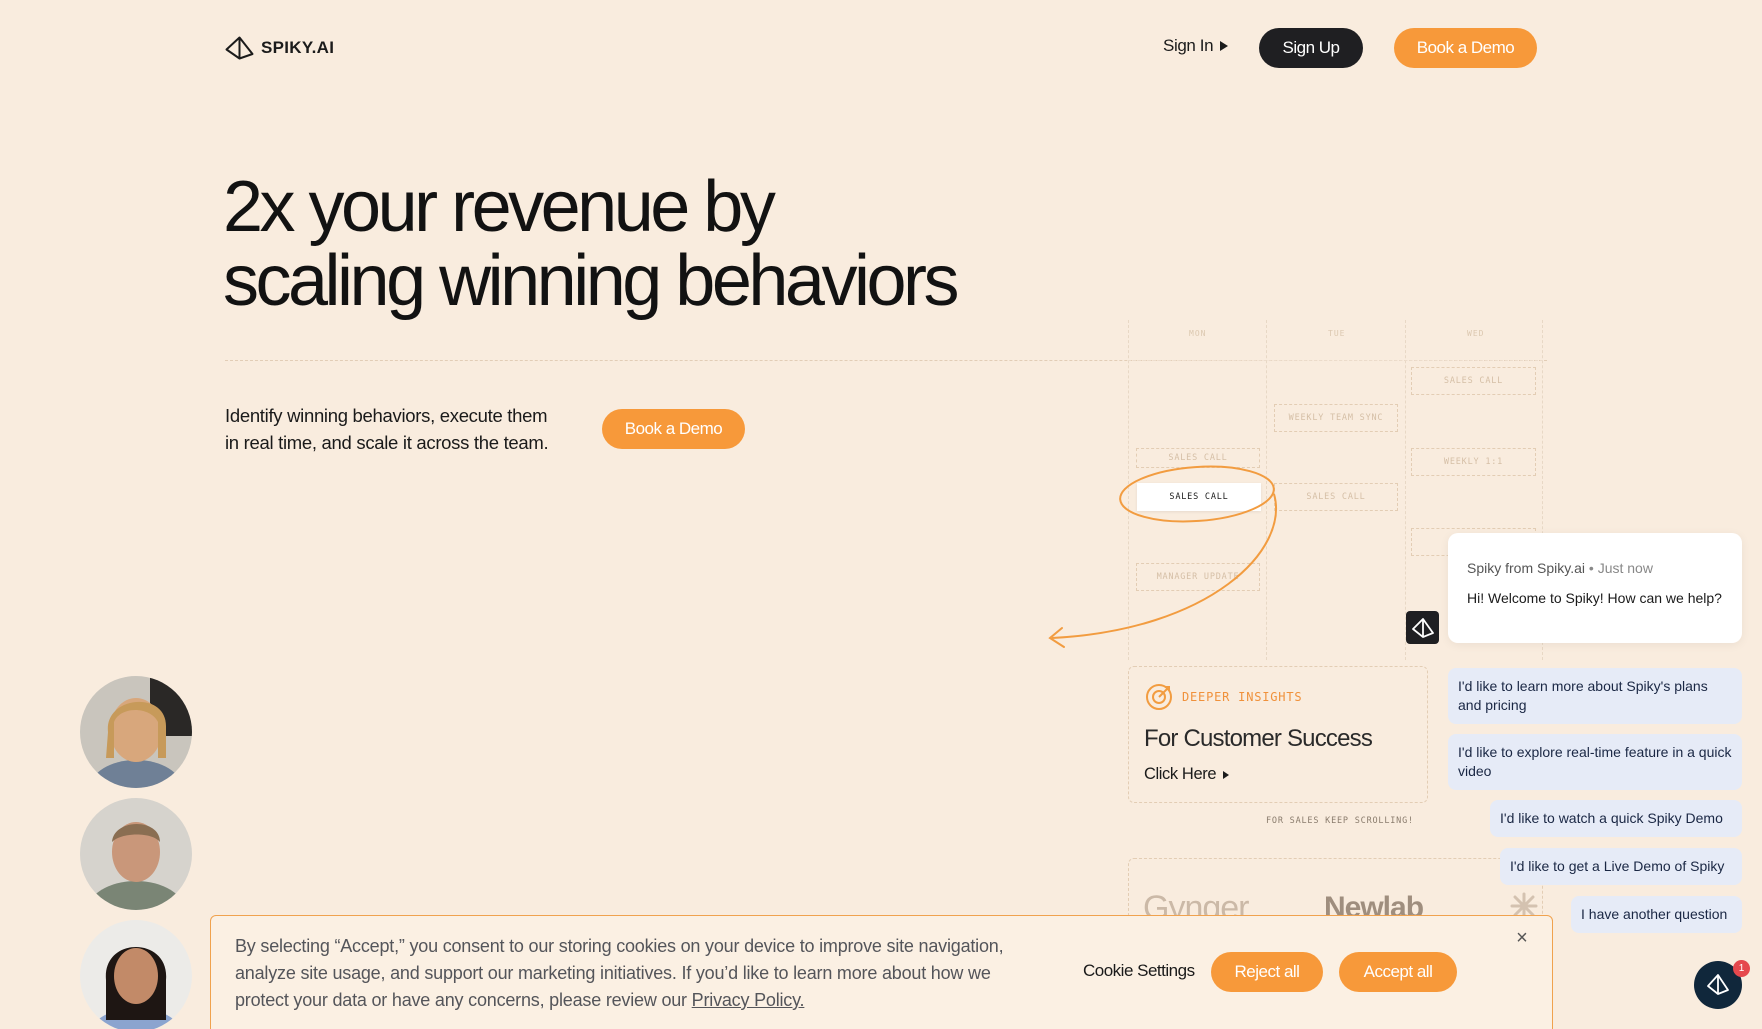  Describe the element at coordinates (1405, 490) in the screenshot. I see `calendar-column` at that location.